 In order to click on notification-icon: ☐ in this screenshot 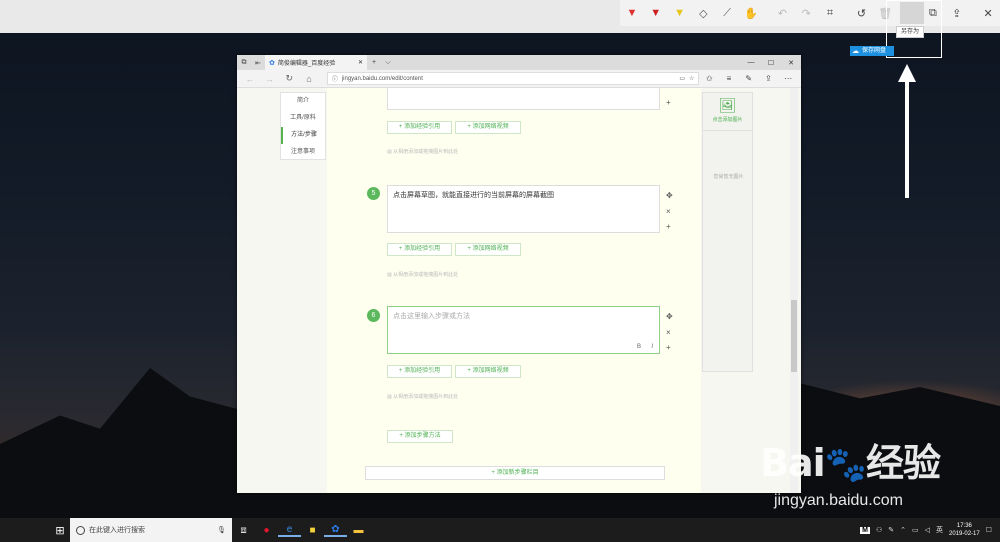, I will do `click(989, 530)`.